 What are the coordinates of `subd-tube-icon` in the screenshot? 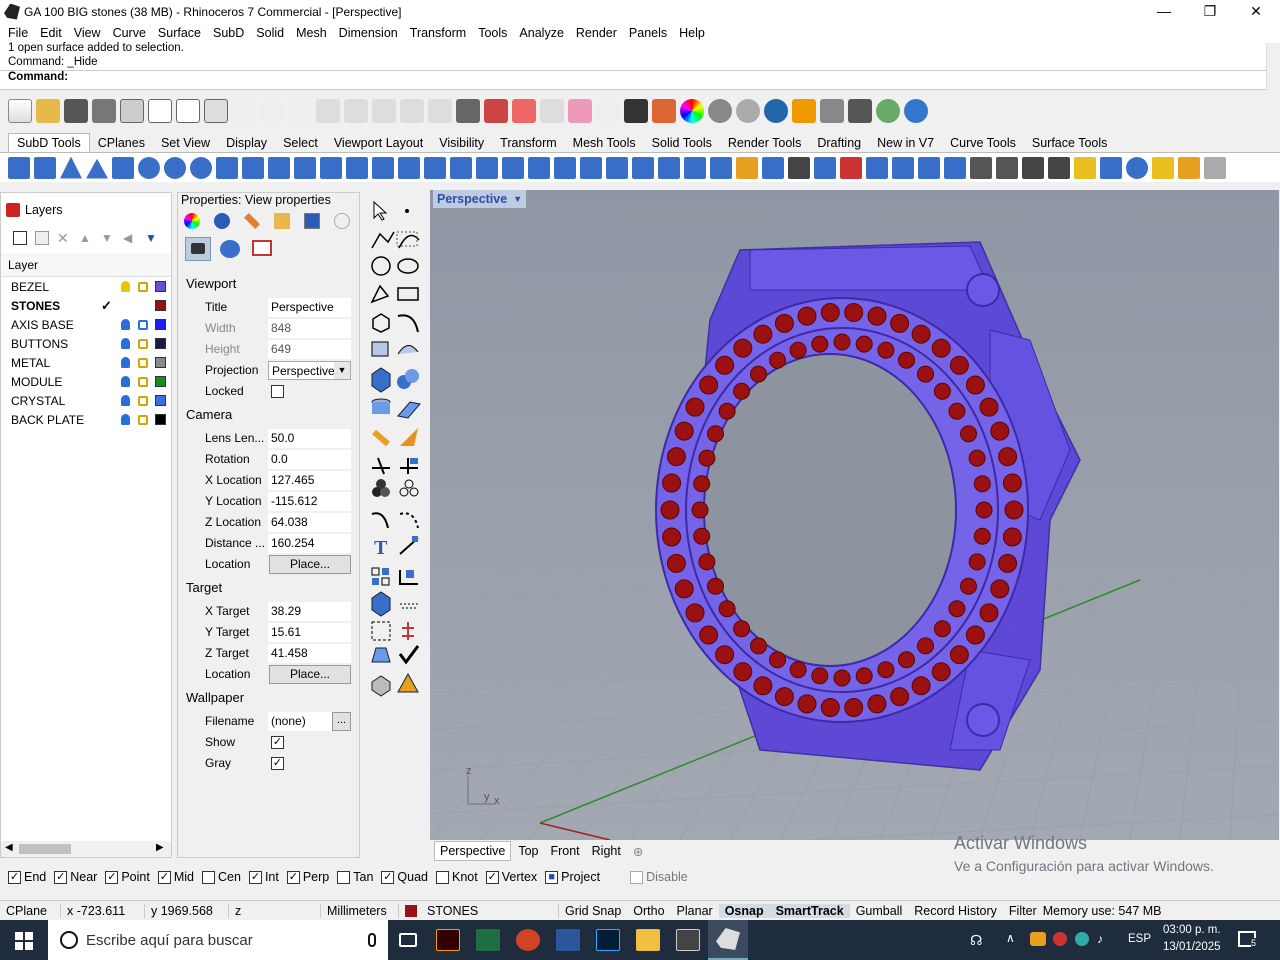 It's located at (253, 167).